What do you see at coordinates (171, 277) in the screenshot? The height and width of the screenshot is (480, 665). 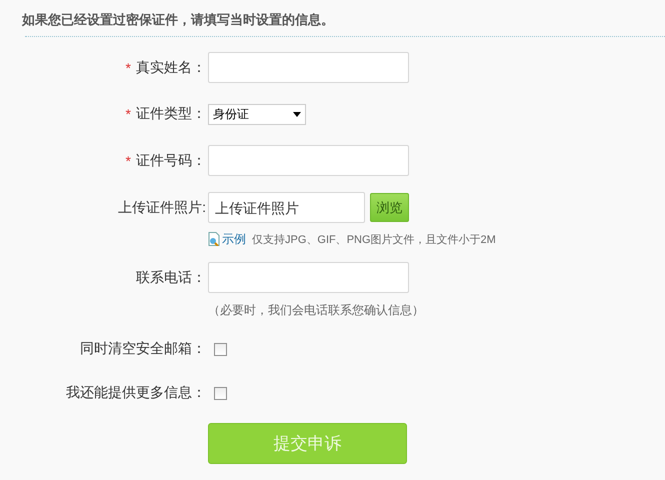 I see `field-label: 联系电话：` at bounding box center [171, 277].